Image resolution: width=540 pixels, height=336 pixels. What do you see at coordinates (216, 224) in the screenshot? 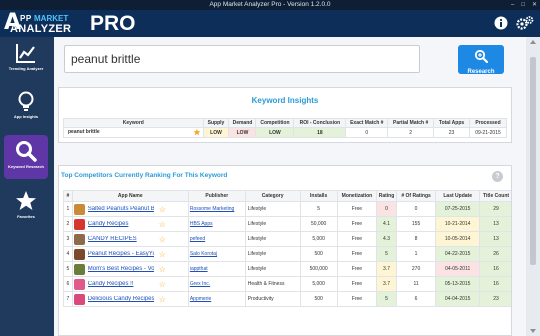
I see `publisher-cell: HBS Apps` at bounding box center [216, 224].